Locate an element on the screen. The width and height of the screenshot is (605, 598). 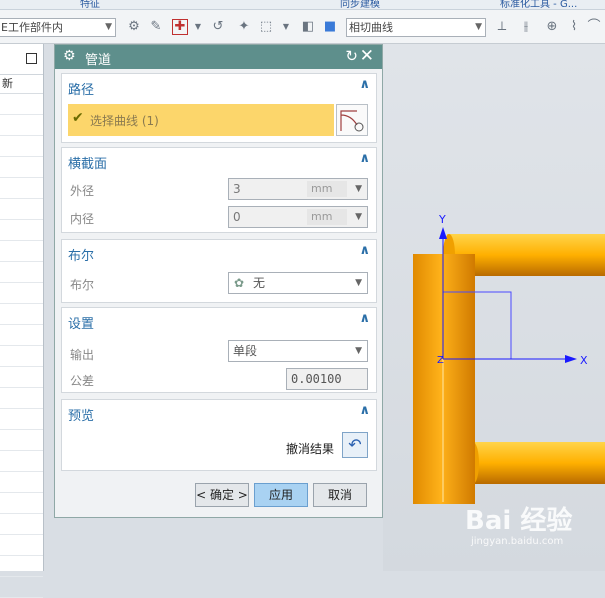
x-axis-arrow-icon is located at coordinates (571, 359).